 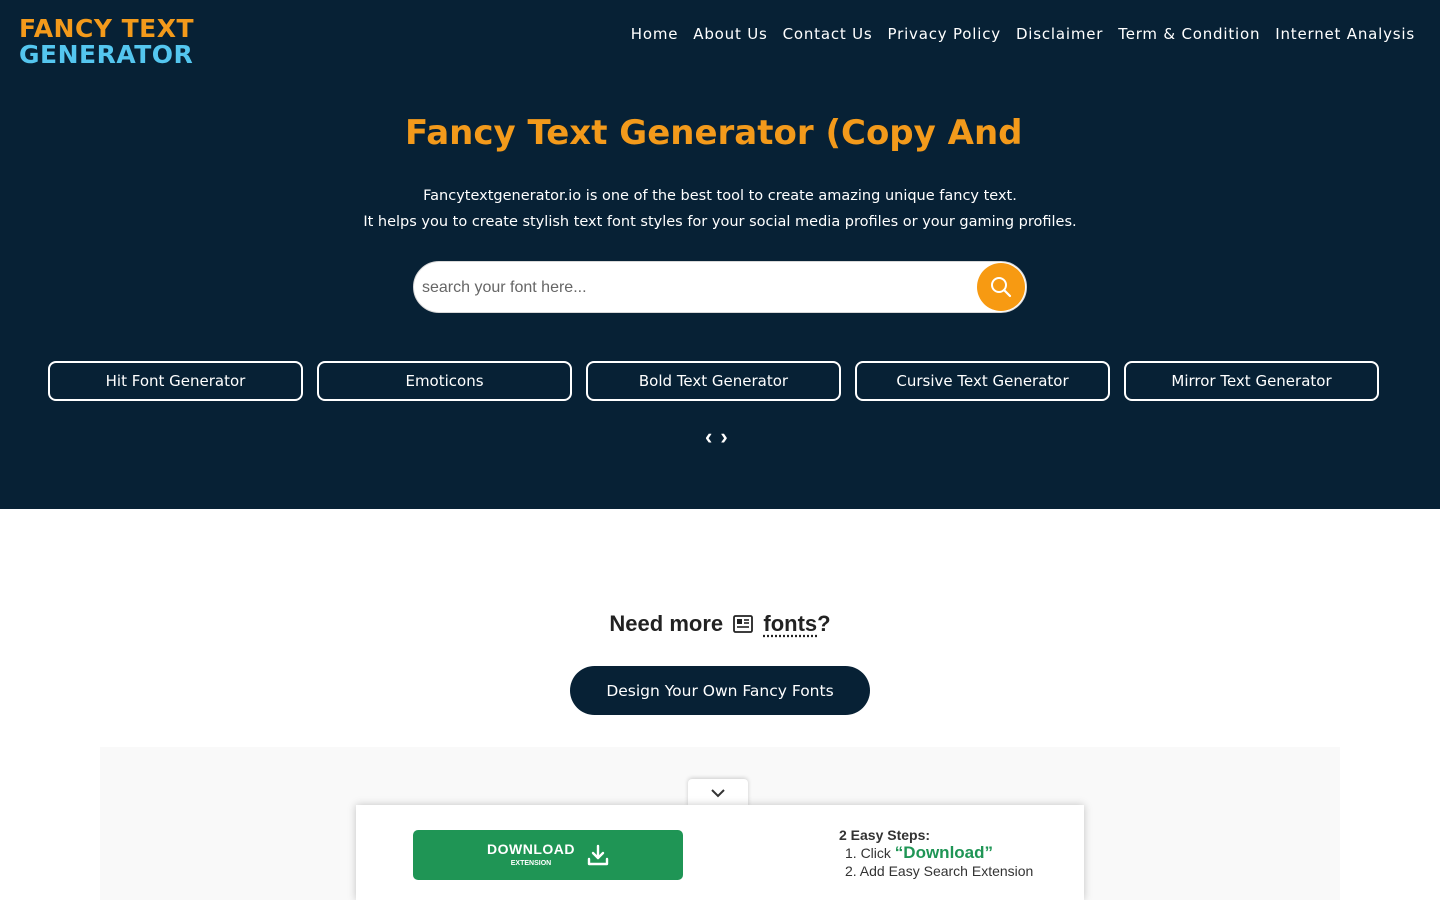 I want to click on nav-internet-analysis: Internet Analysis, so click(x=1345, y=34).